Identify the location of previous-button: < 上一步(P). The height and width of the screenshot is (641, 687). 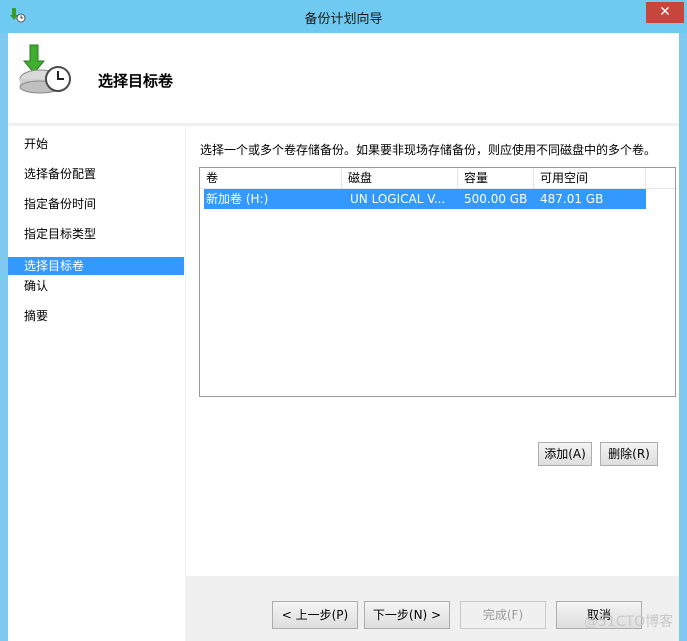
(315, 615).